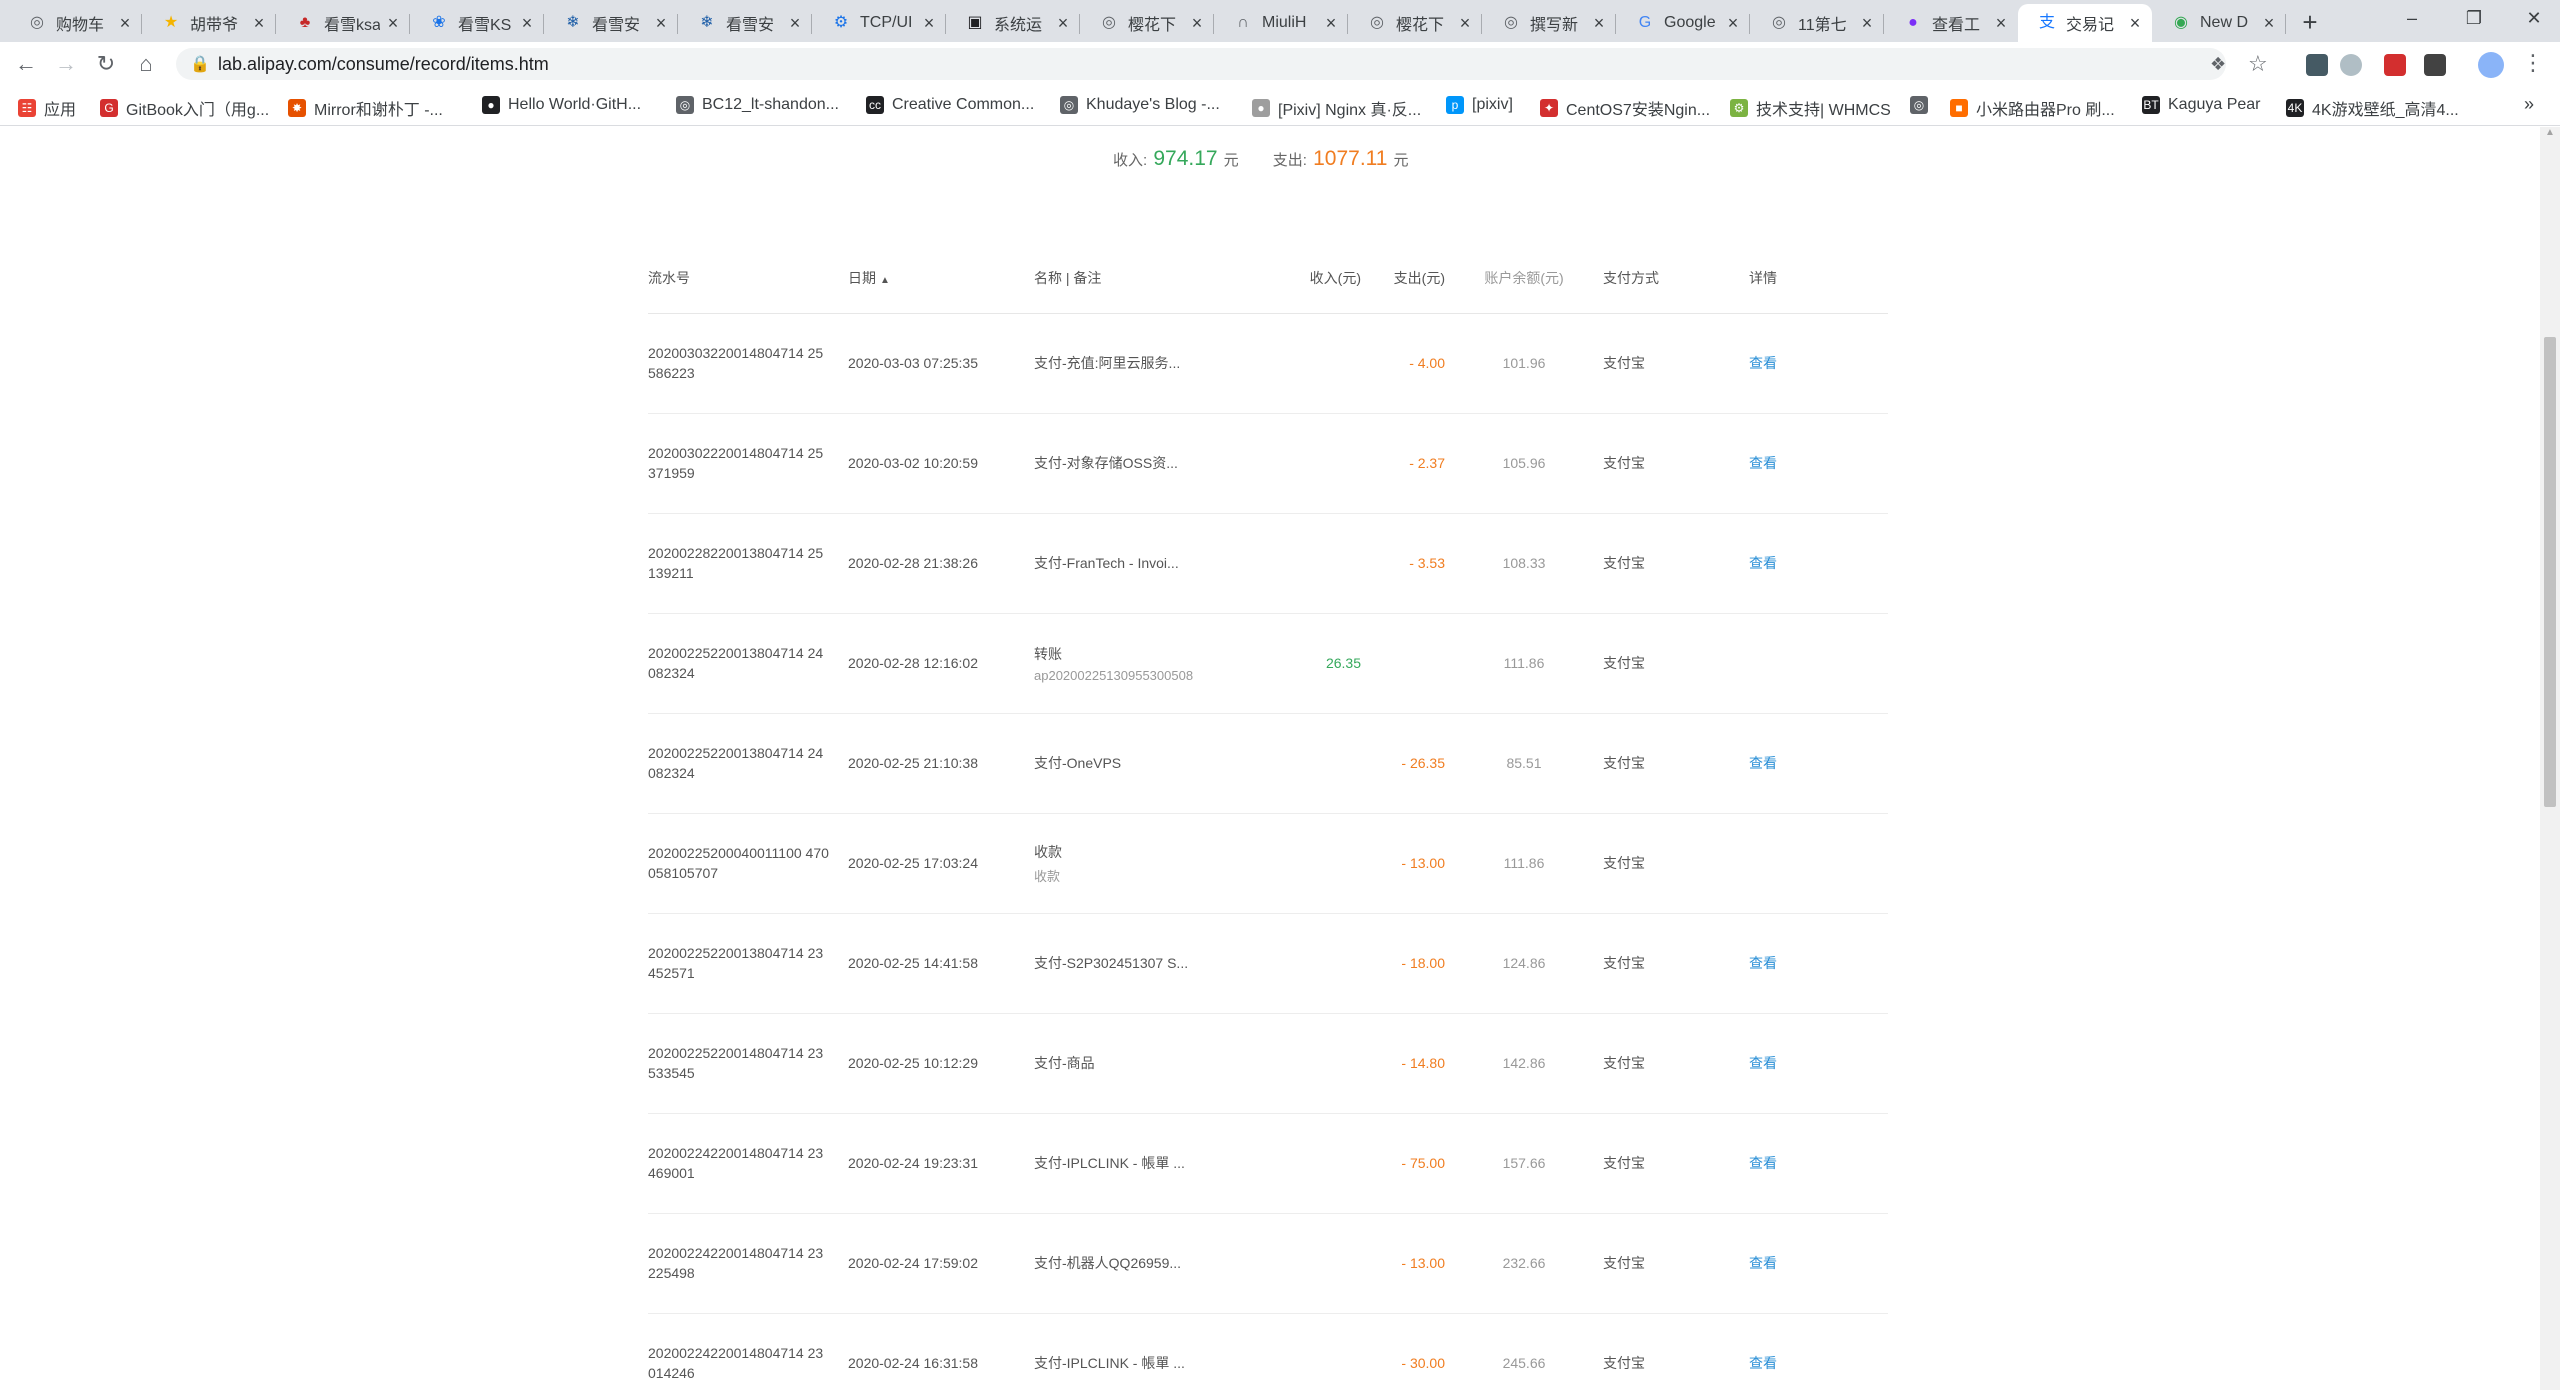 The image size is (2560, 1390). I want to click on avatar-icon: ●, so click(1261, 108).